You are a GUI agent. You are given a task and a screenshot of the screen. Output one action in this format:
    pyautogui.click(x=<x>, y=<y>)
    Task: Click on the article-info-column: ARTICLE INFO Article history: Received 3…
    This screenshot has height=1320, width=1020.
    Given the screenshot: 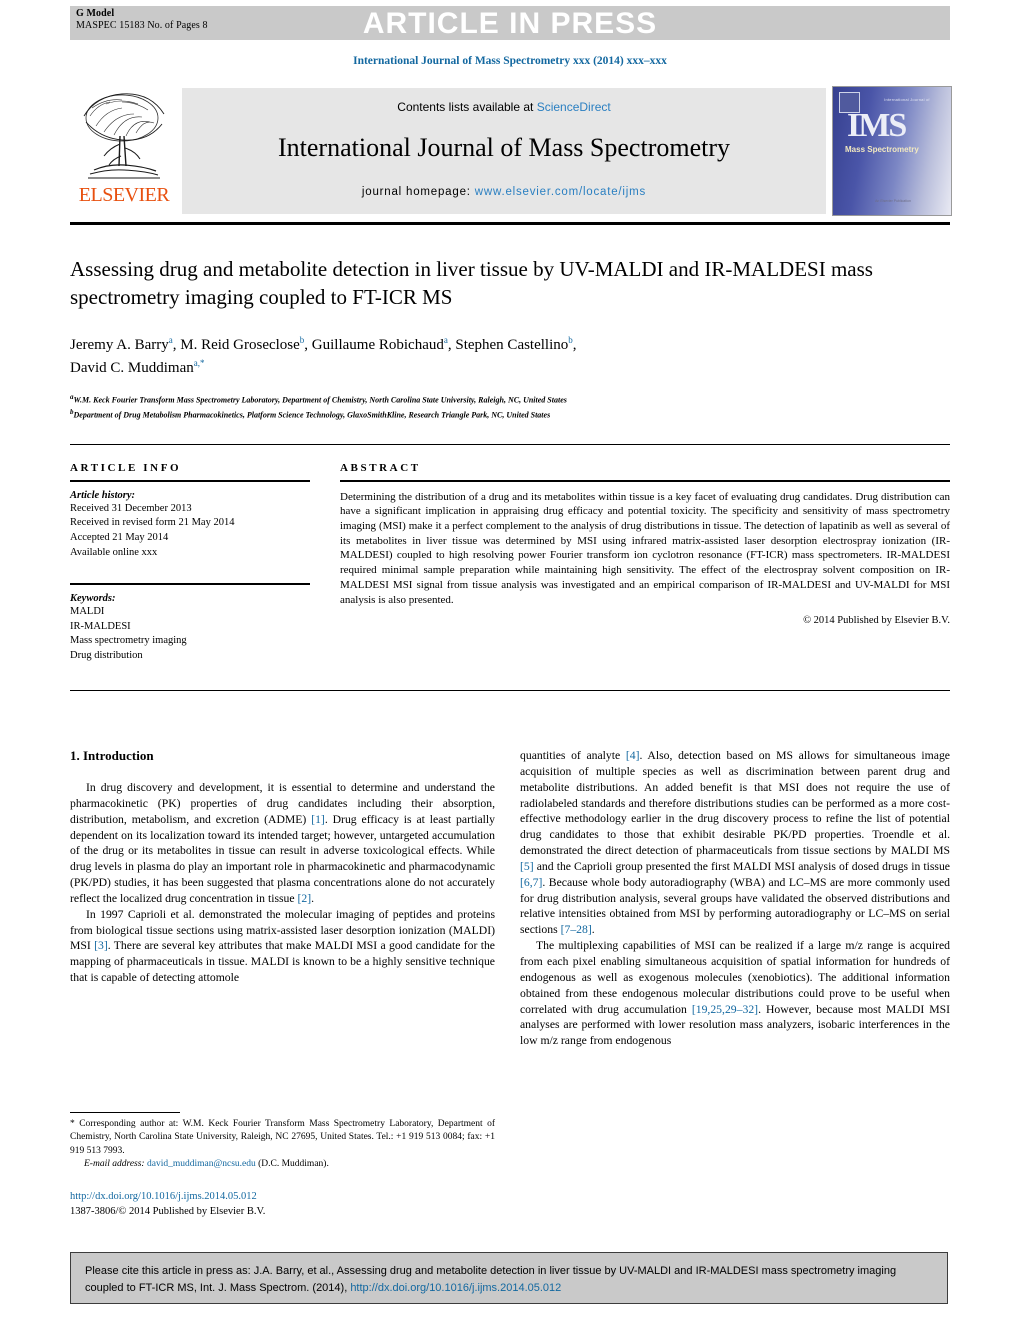 What is the action you would take?
    pyautogui.click(x=190, y=563)
    